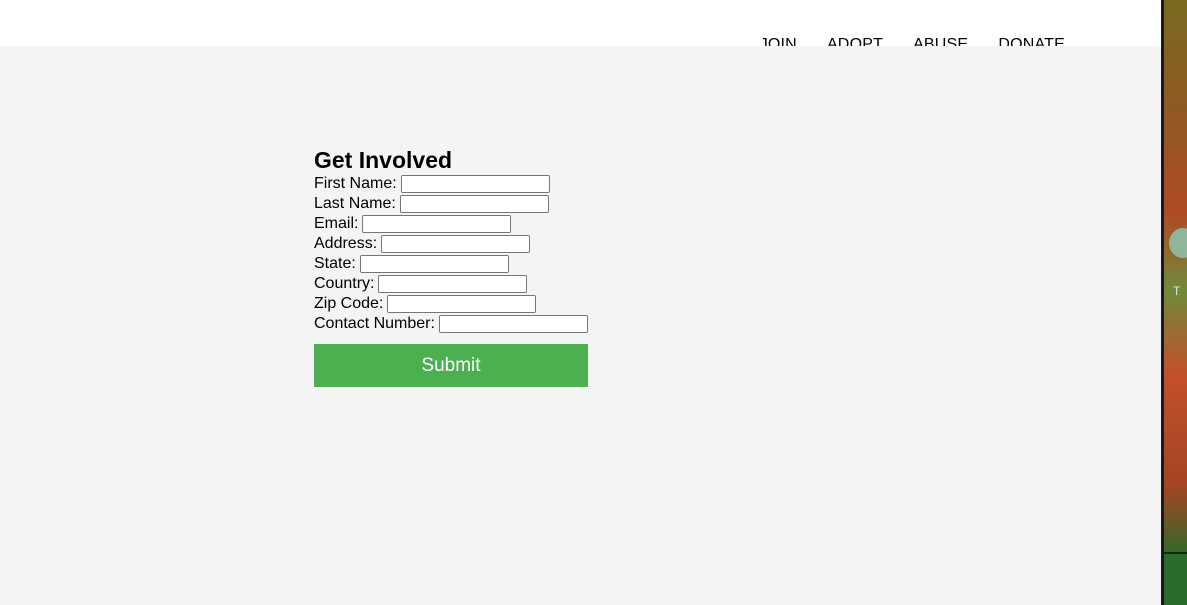  What do you see at coordinates (374, 323) in the screenshot?
I see `contact-number-label: Contact Number:` at bounding box center [374, 323].